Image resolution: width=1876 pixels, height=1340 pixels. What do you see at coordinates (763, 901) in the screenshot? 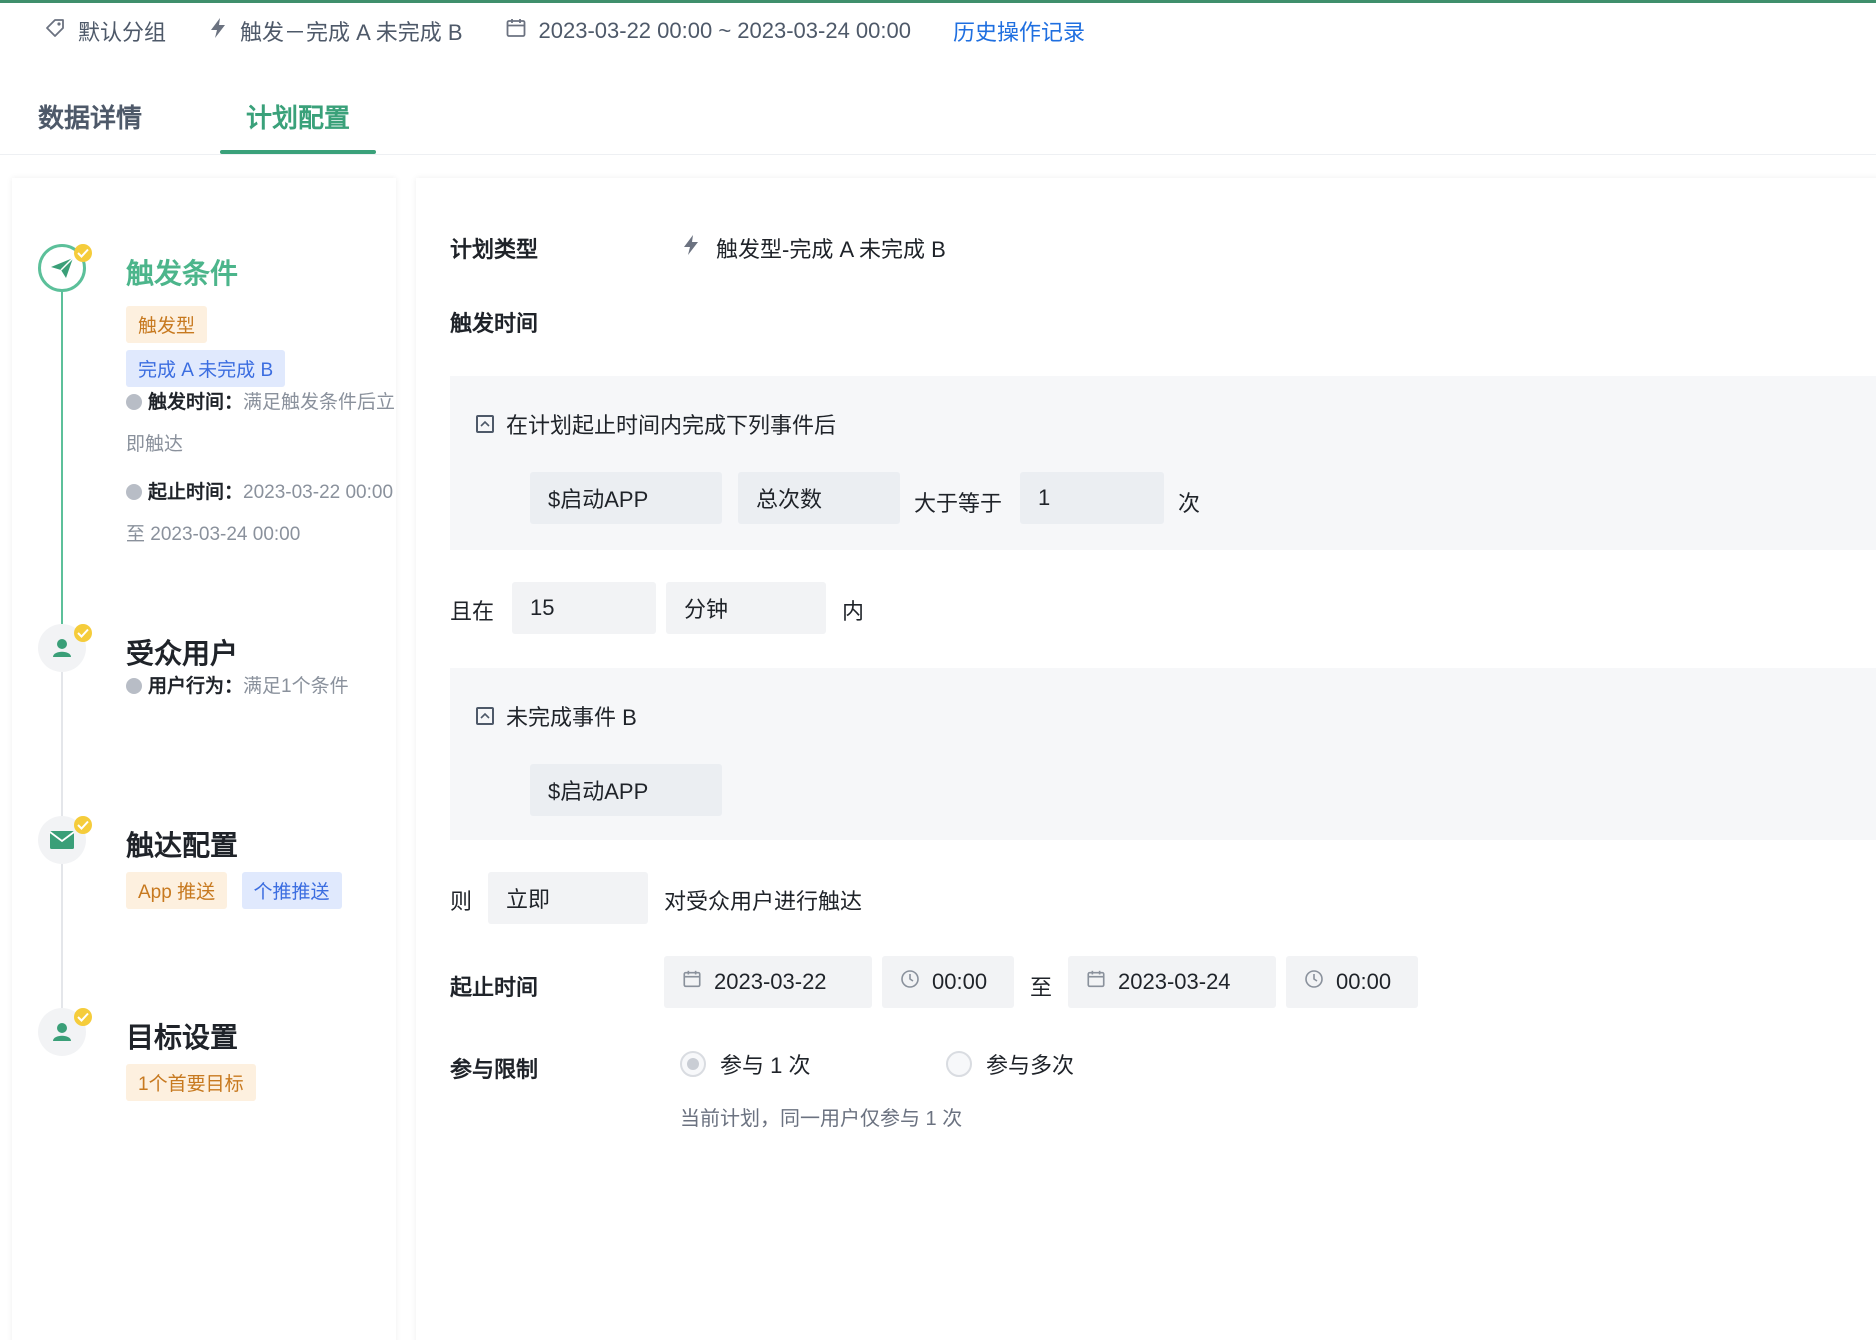
I see `then-suffix: 对受众用户进行触达` at bounding box center [763, 901].